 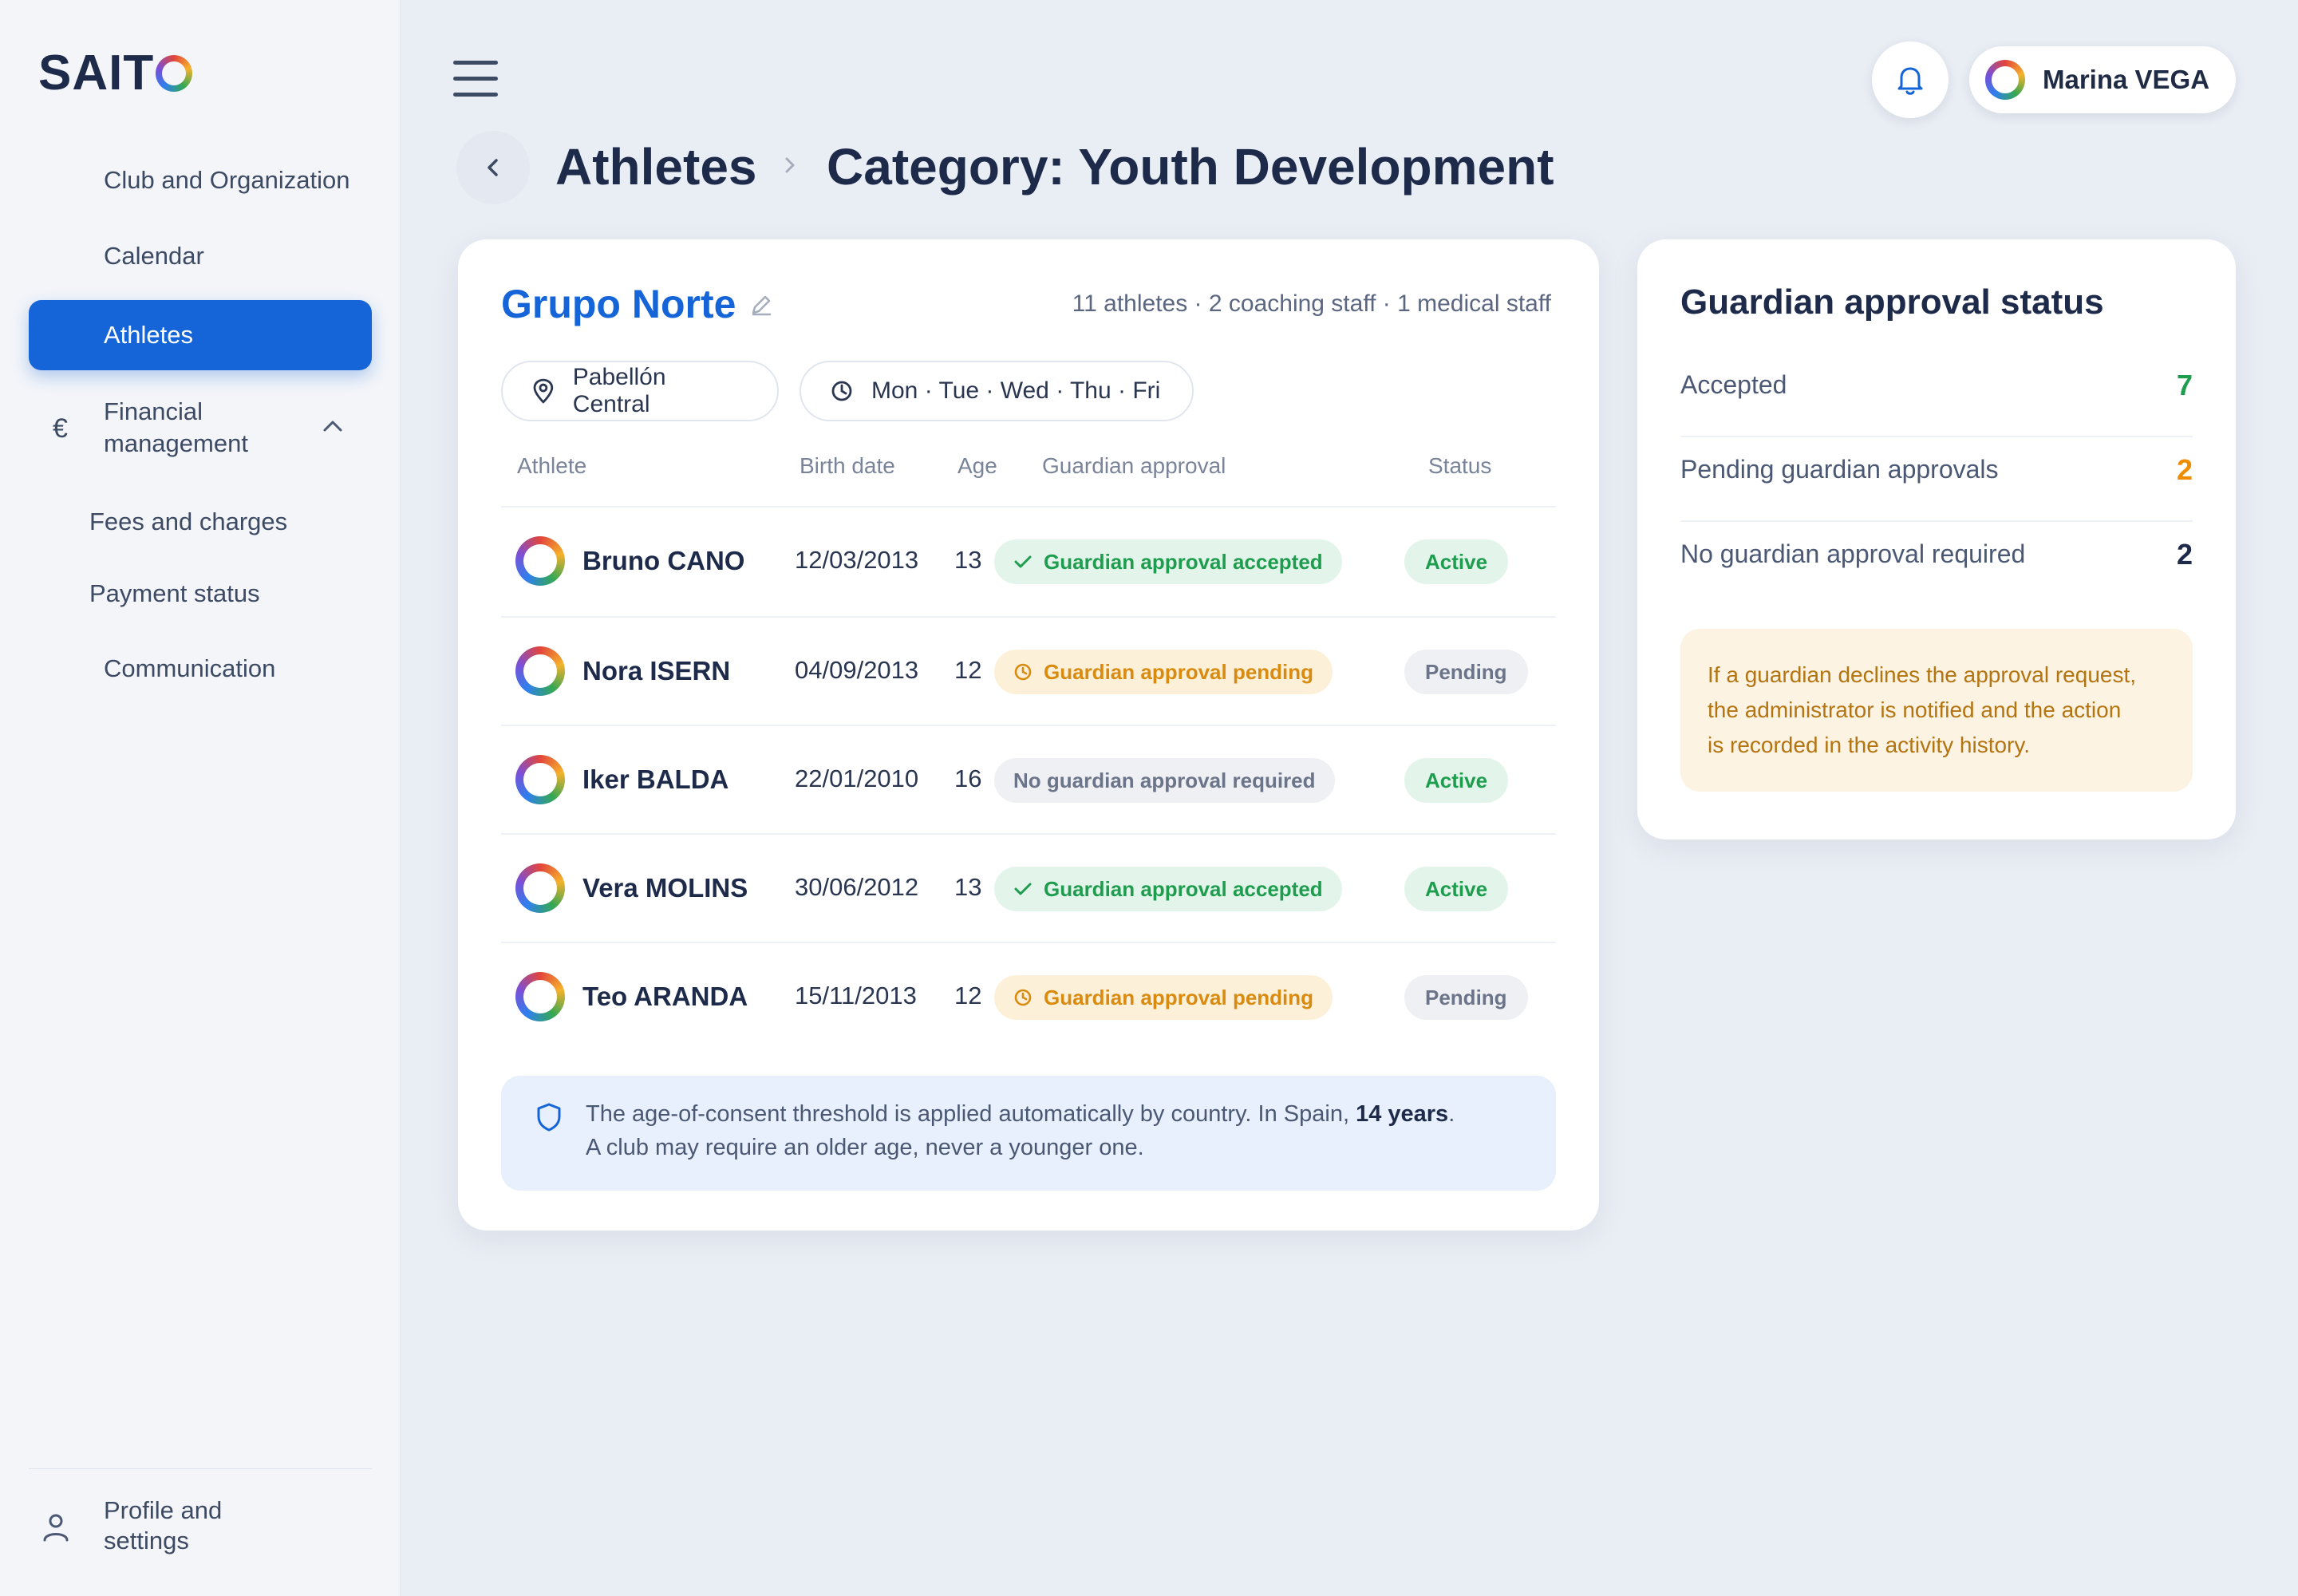 What do you see at coordinates (552, 466) in the screenshot?
I see `column-header-athlete: Athlete` at bounding box center [552, 466].